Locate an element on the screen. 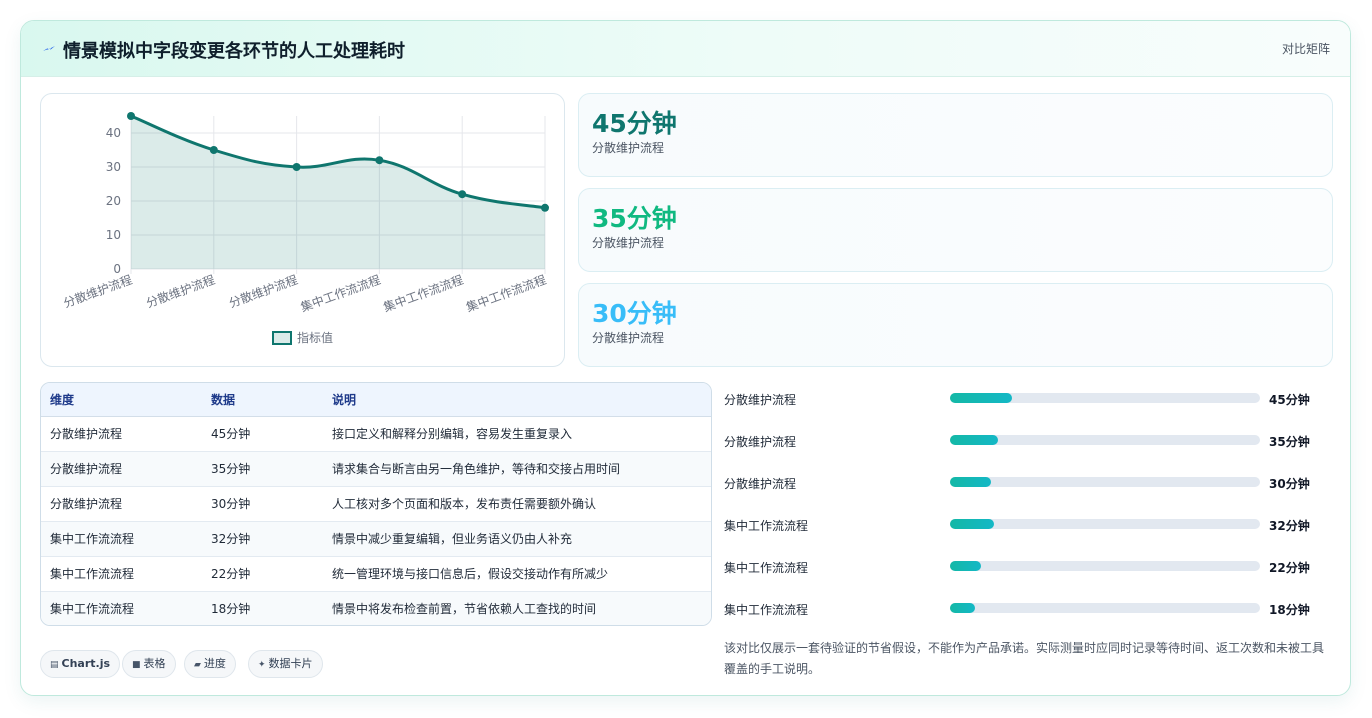 The height and width of the screenshot is (718, 1372). table-row: 集中工作流流程 22分钟 统一管理环境与接口信息后，假设交接动作有所减少 is located at coordinates (376, 574).